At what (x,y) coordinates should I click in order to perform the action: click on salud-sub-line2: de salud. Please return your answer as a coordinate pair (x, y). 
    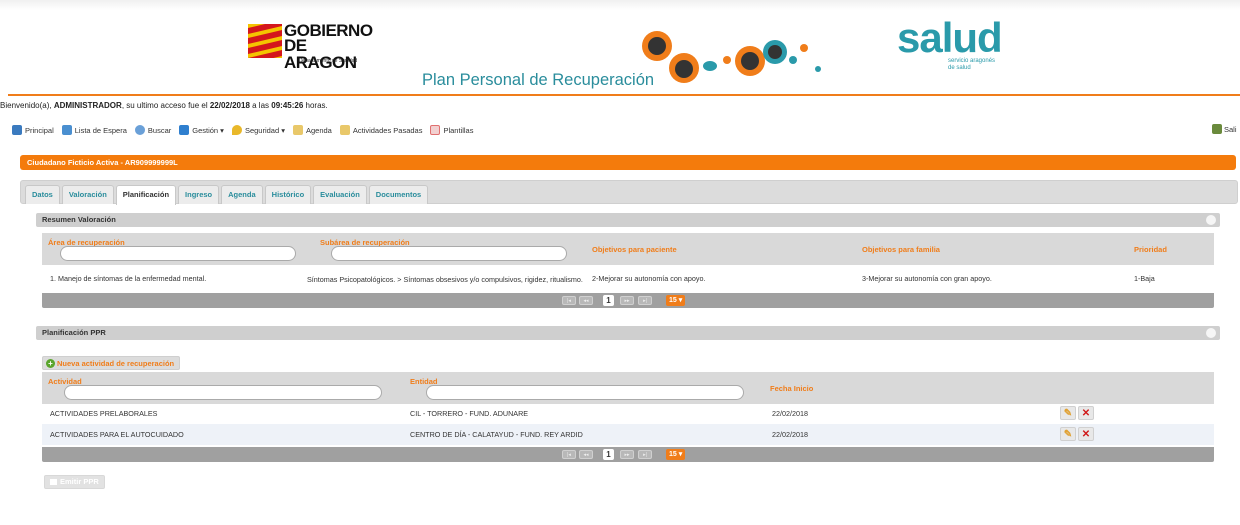
    Looking at the image, I should click on (959, 68).